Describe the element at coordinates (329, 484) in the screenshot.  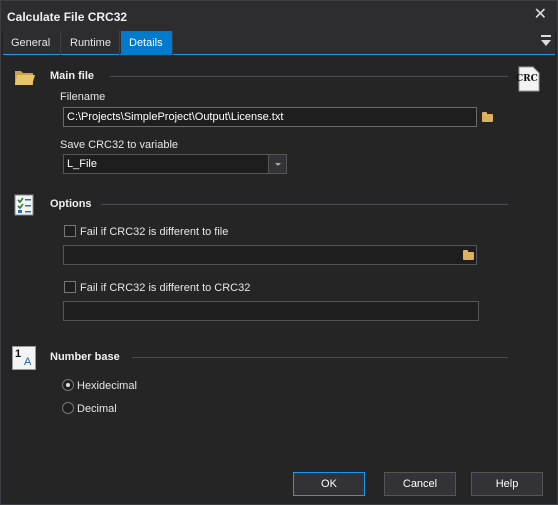
I see `ok-button: OK` at that location.